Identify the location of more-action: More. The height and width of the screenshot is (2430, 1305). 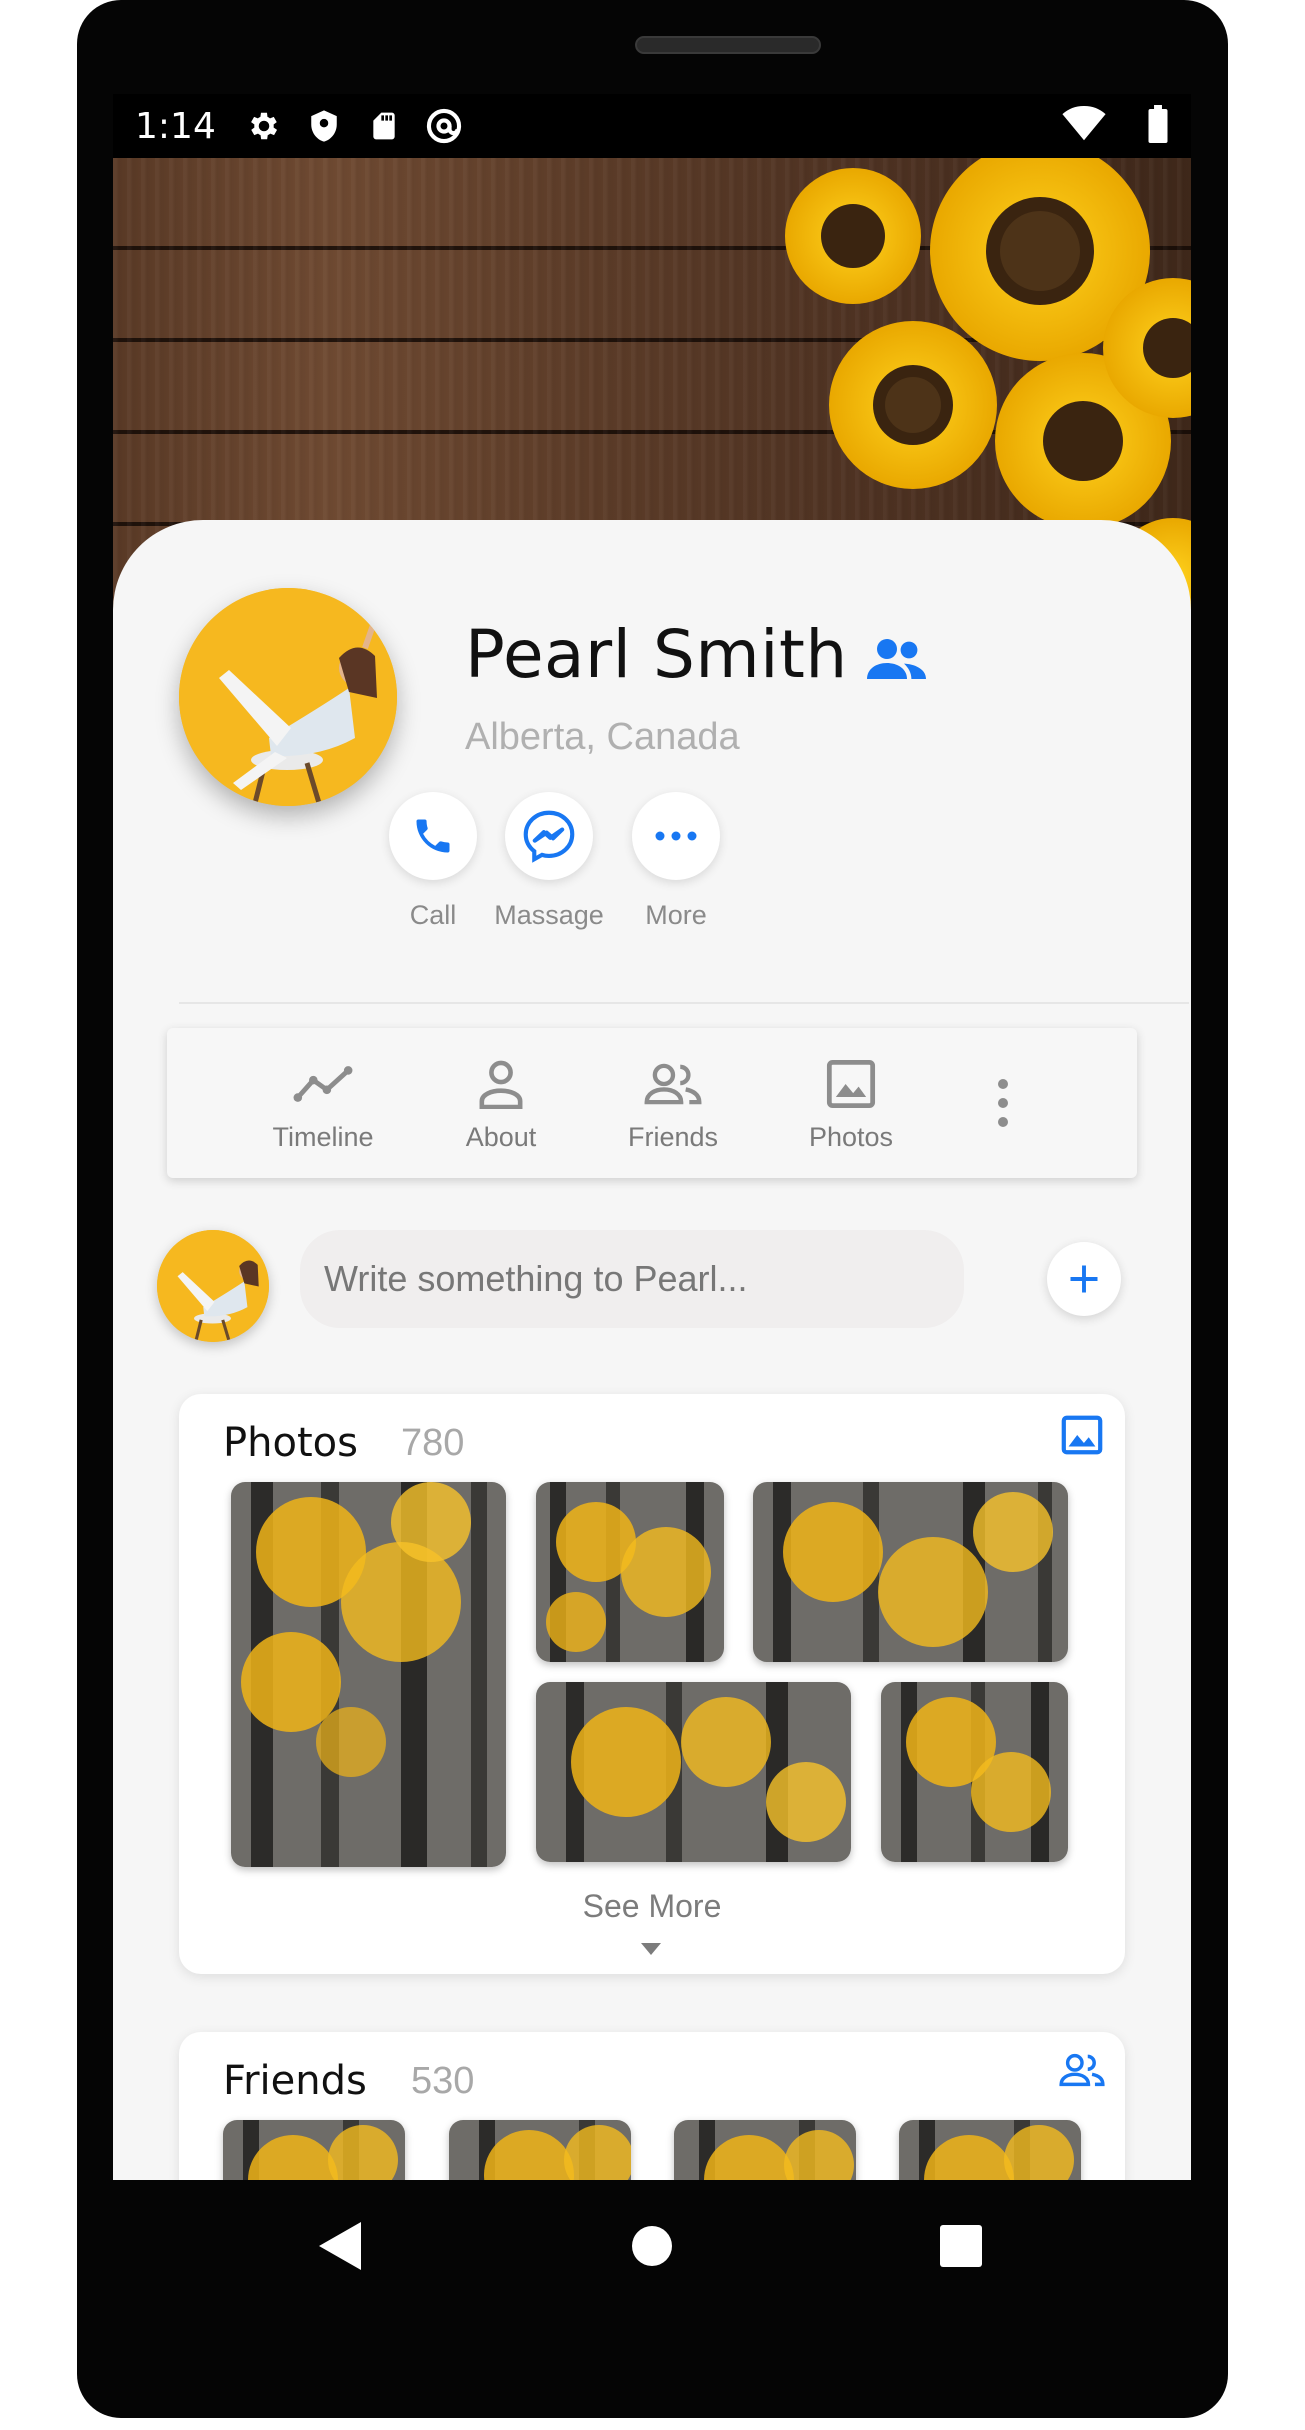
(676, 861).